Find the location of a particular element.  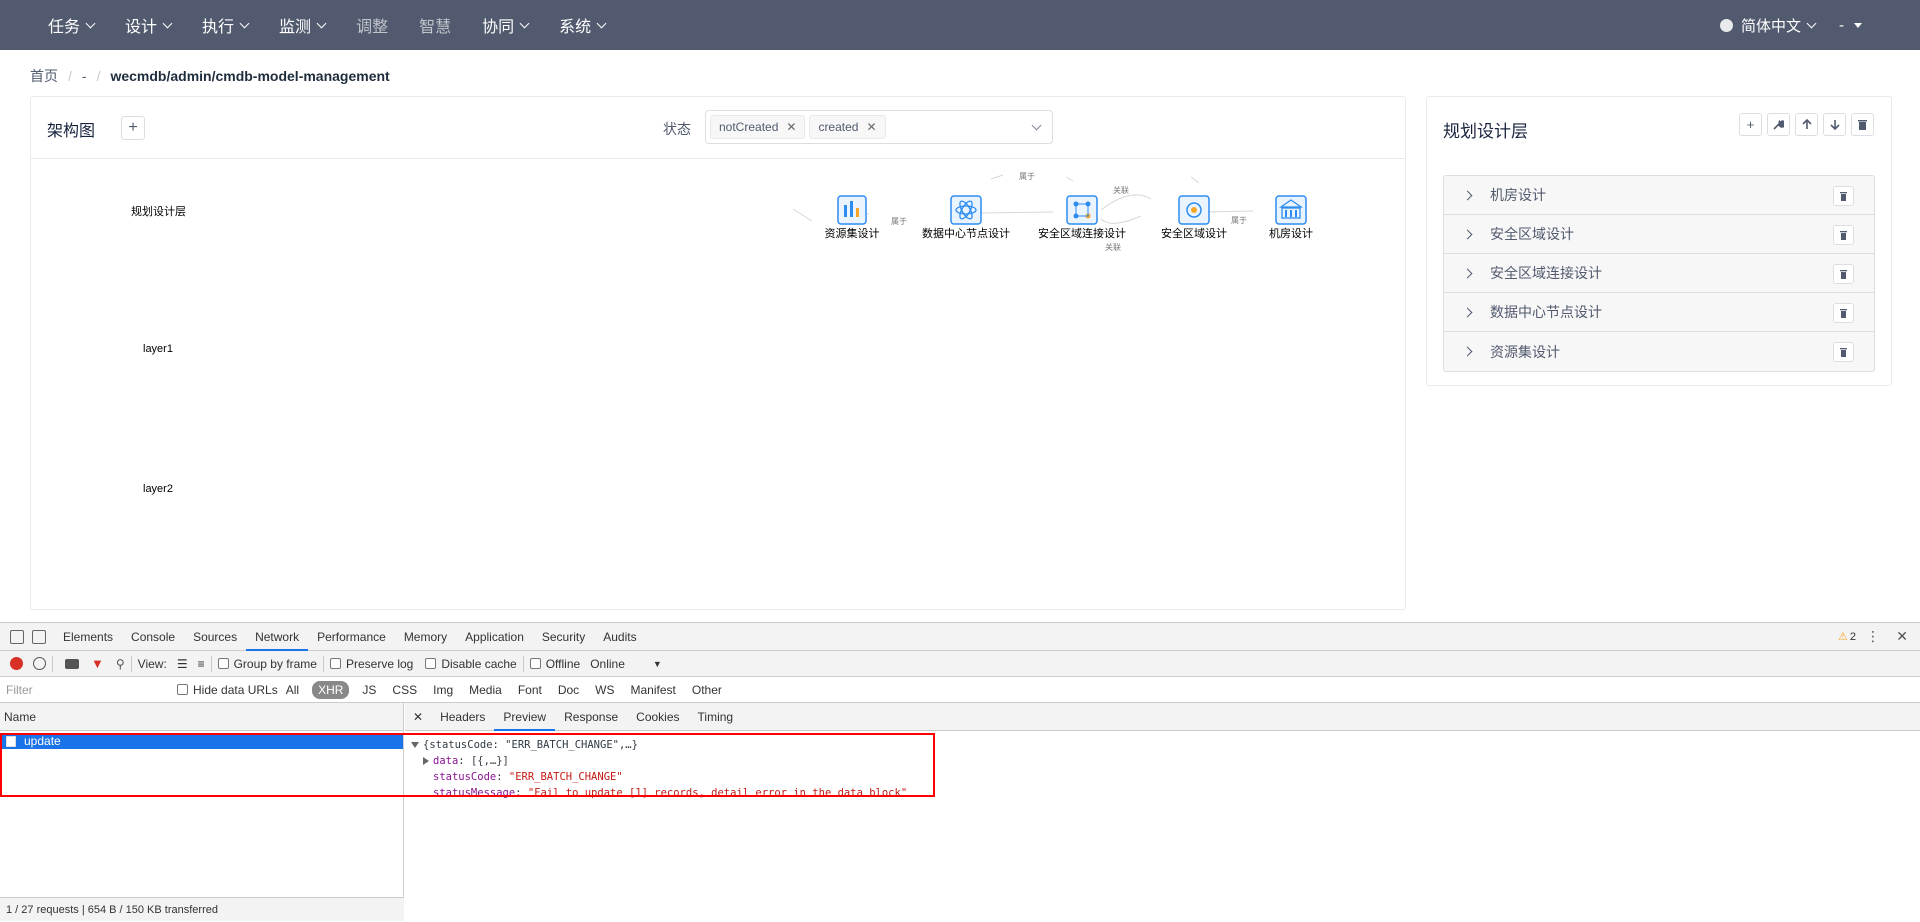

language-label: 简体中文 is located at coordinates (1770, 26).